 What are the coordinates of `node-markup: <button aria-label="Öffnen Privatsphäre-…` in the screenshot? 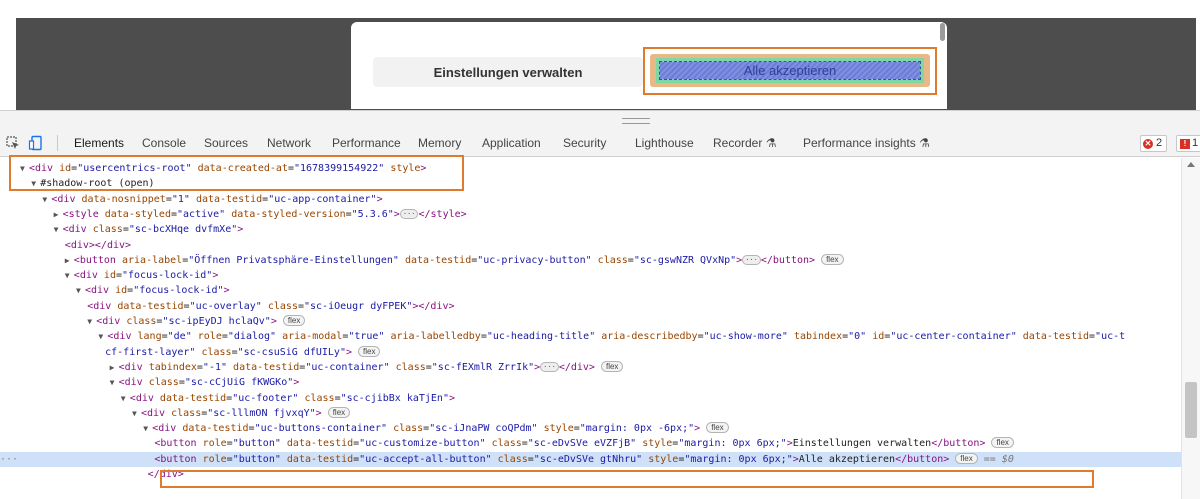 It's located at (459, 259).